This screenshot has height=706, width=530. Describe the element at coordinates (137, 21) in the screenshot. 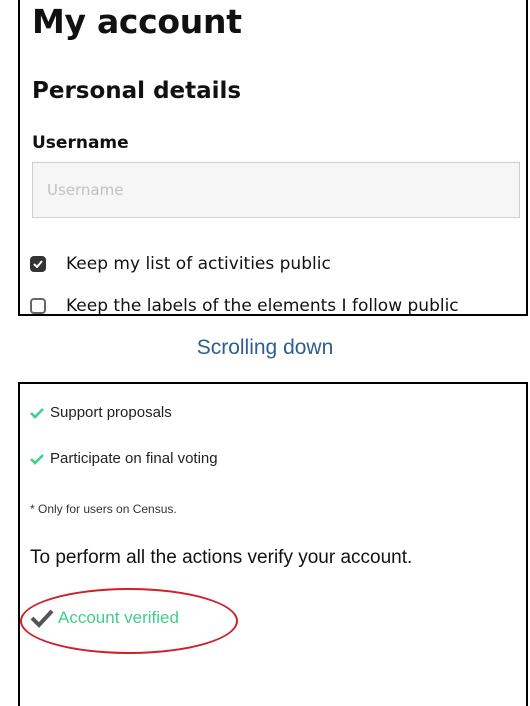

I see `page-title: My account` at that location.